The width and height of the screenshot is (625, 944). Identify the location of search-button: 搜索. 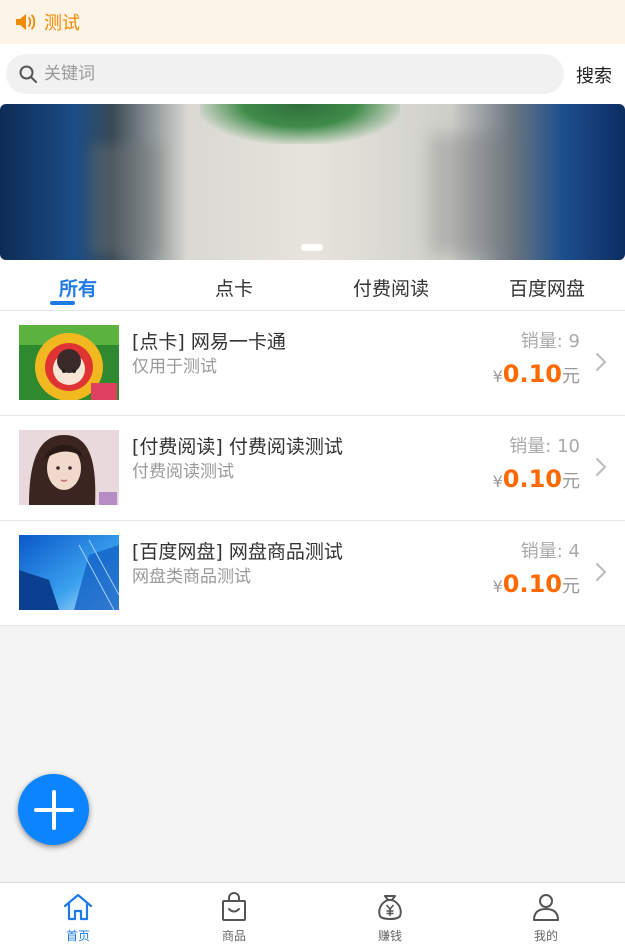
(594, 75).